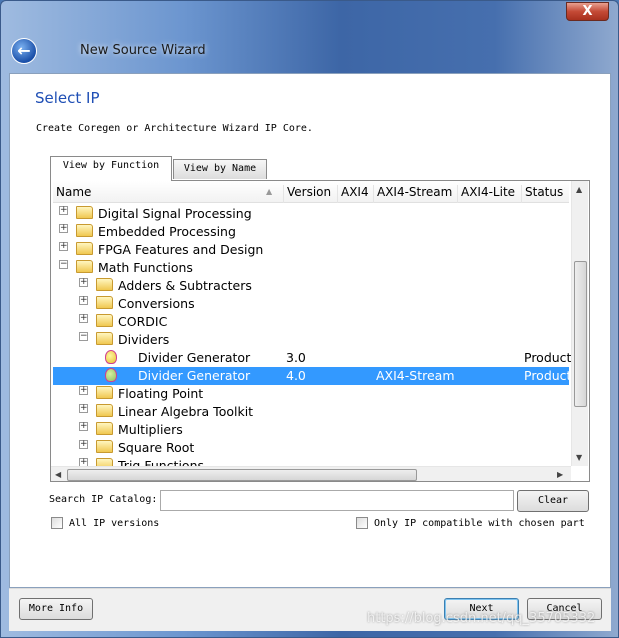 This screenshot has width=619, height=638. Describe the element at coordinates (560, 474) in the screenshot. I see `scroll-right-icon: ▶` at that location.